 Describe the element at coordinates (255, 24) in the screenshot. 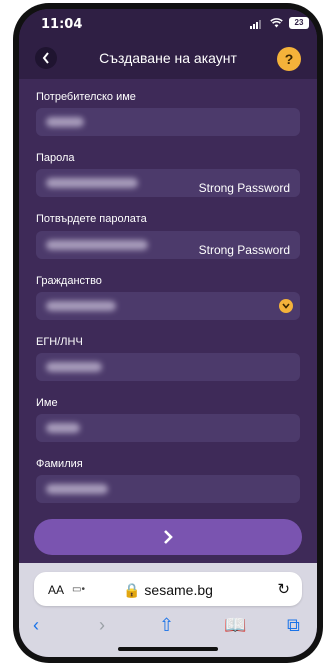

I see `signal-icon` at that location.